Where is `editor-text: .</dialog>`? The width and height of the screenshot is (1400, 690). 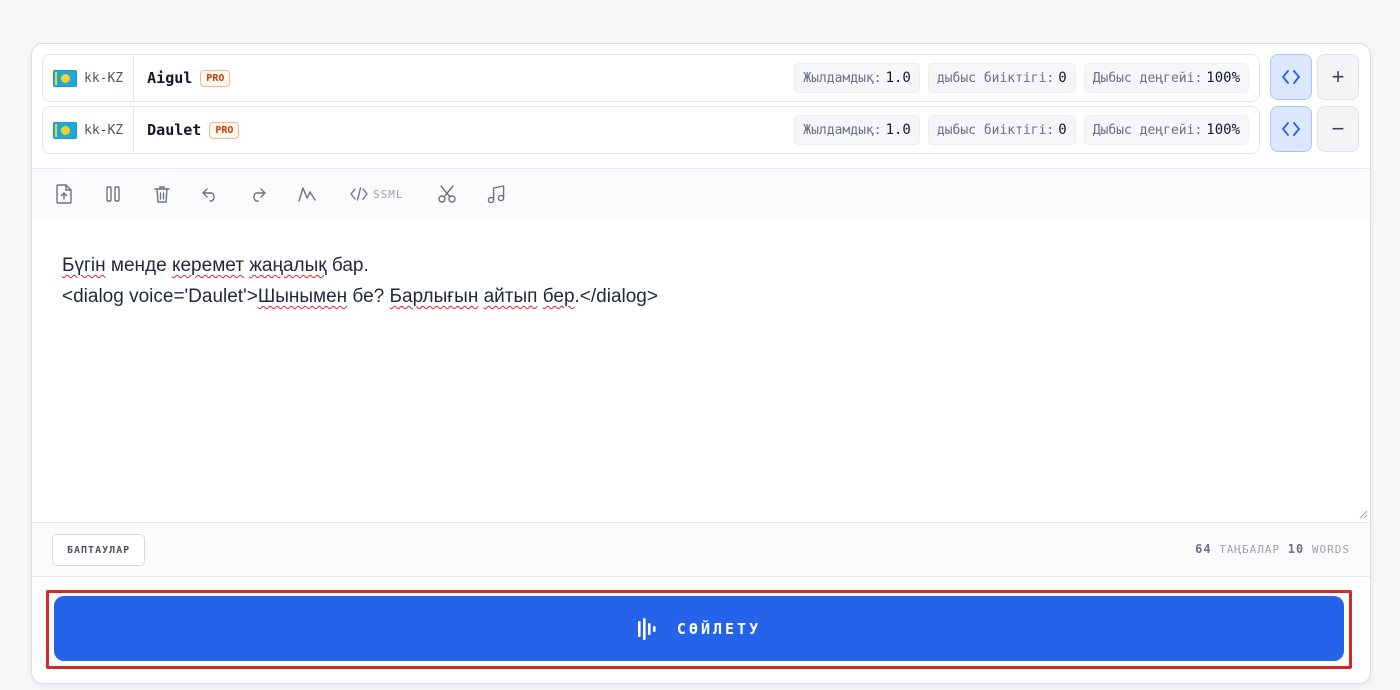
editor-text: .</dialog> is located at coordinates (616, 296).